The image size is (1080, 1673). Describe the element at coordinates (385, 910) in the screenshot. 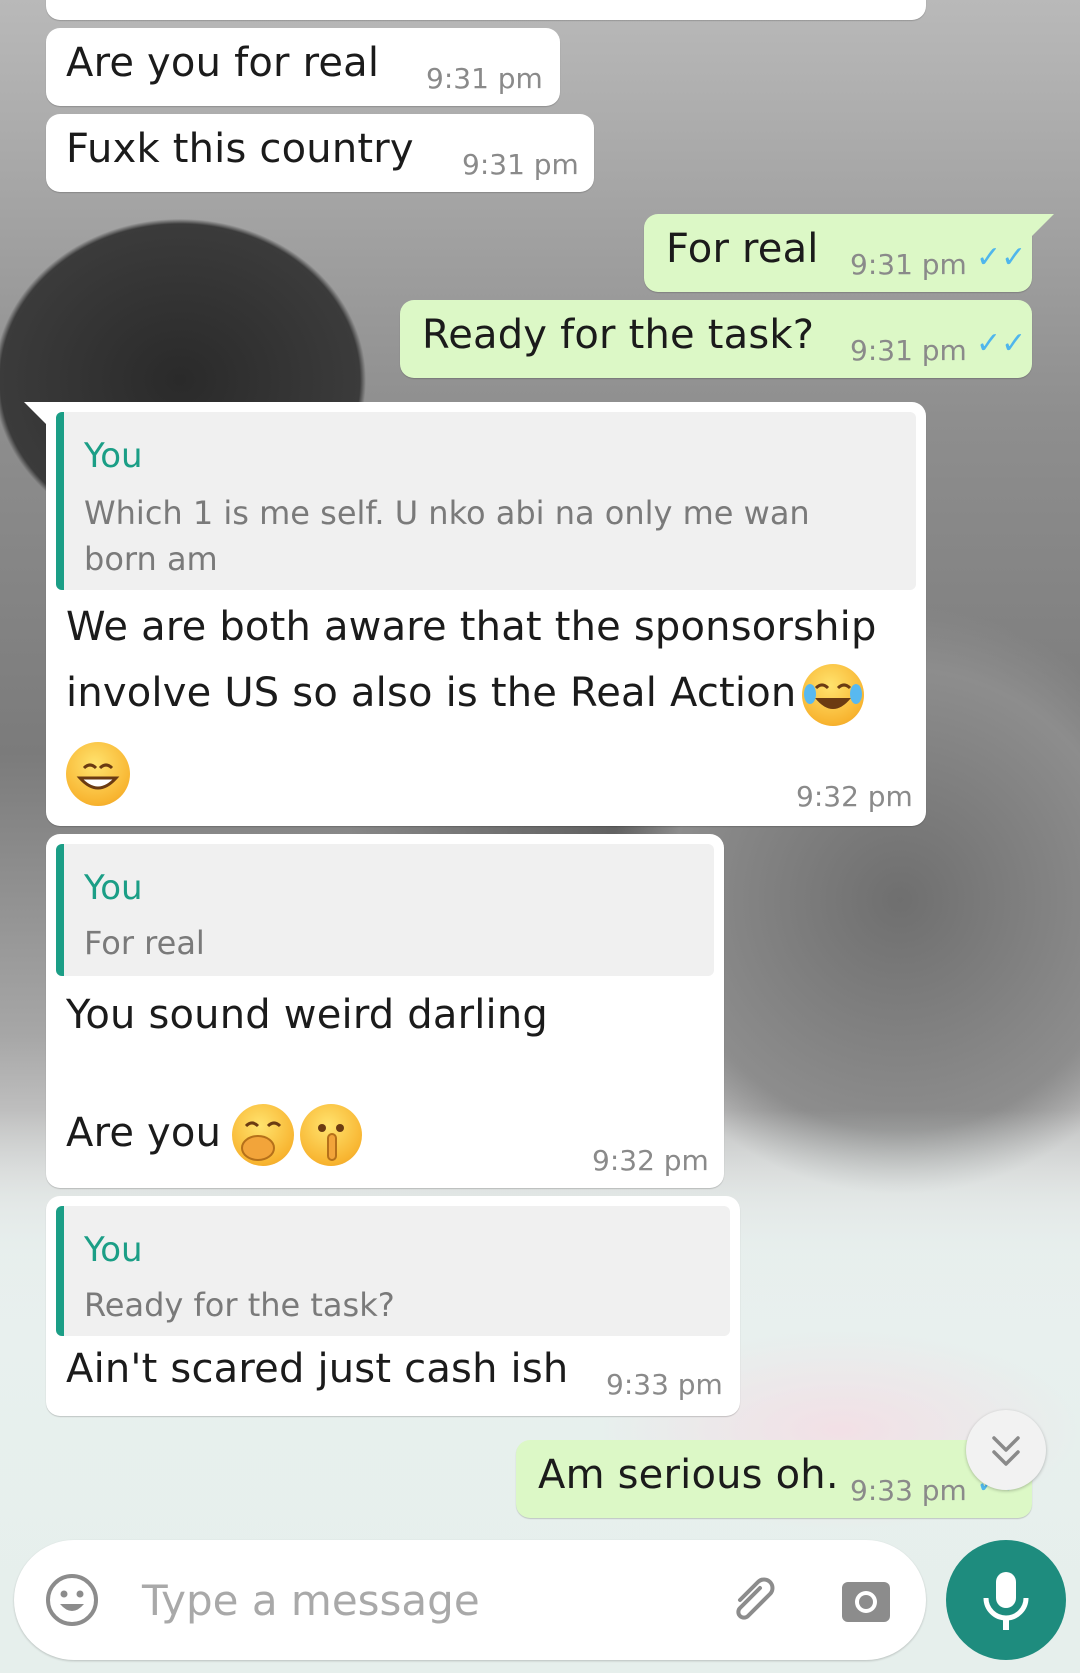

I see `quoted-reply: You For real` at that location.